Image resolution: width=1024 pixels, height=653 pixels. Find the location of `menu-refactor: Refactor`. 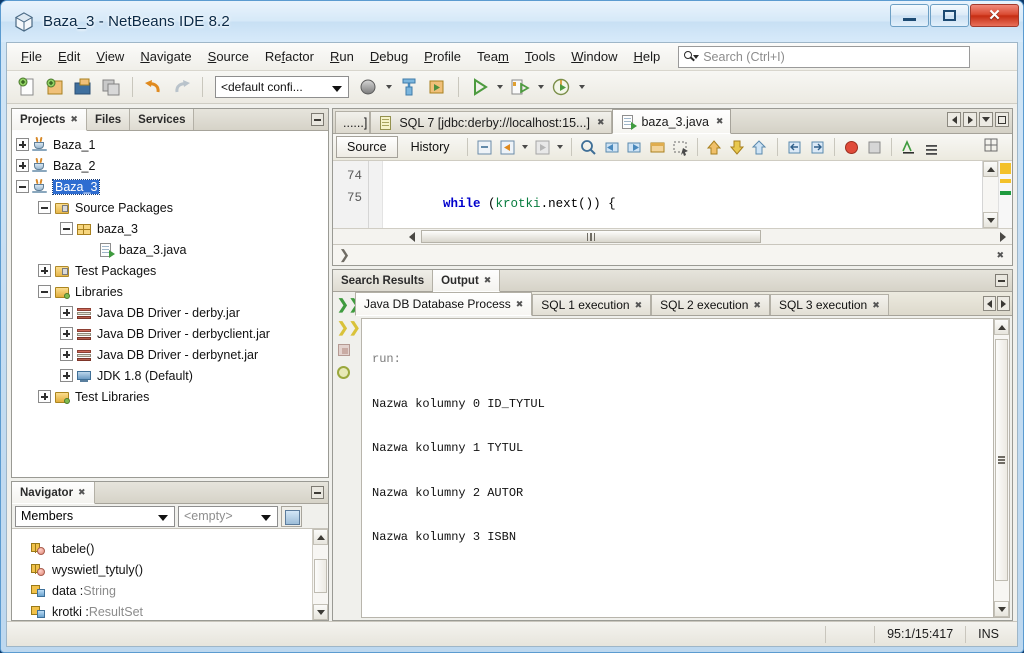

menu-refactor: Refactor is located at coordinates (289, 56).